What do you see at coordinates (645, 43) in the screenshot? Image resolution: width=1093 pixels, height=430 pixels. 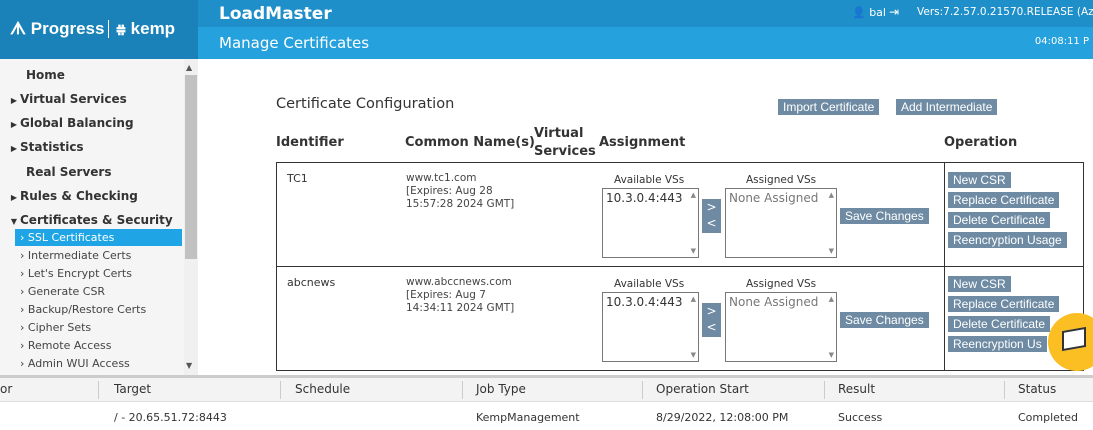 I see `page-title-bar: Manage Certificates 04:08:11 P` at bounding box center [645, 43].